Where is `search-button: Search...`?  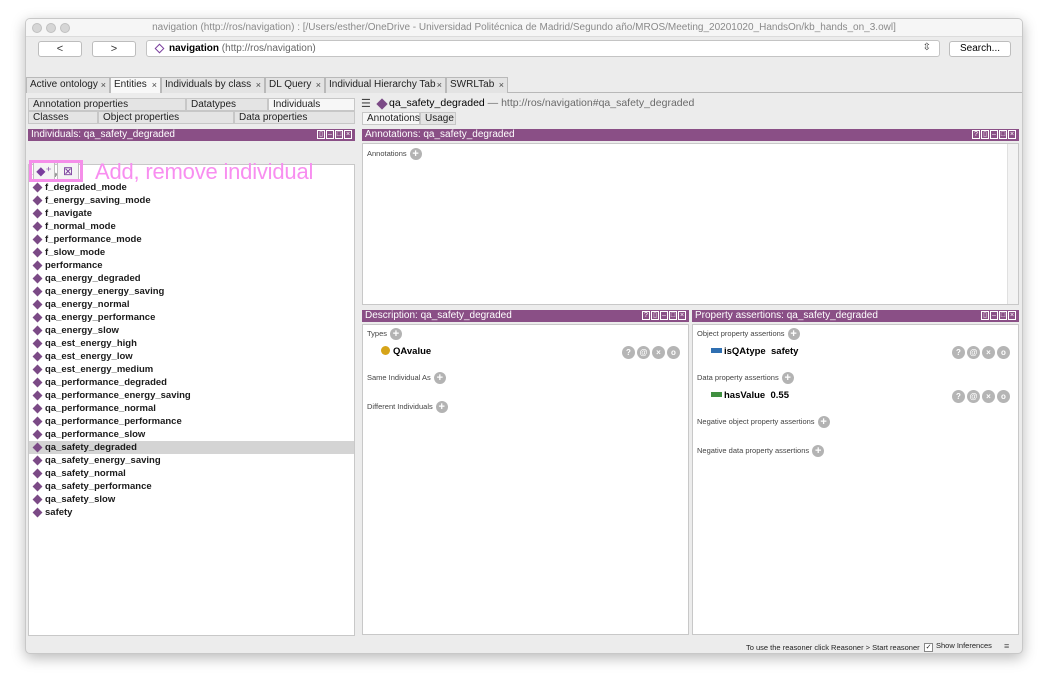
search-button: Search... is located at coordinates (980, 49).